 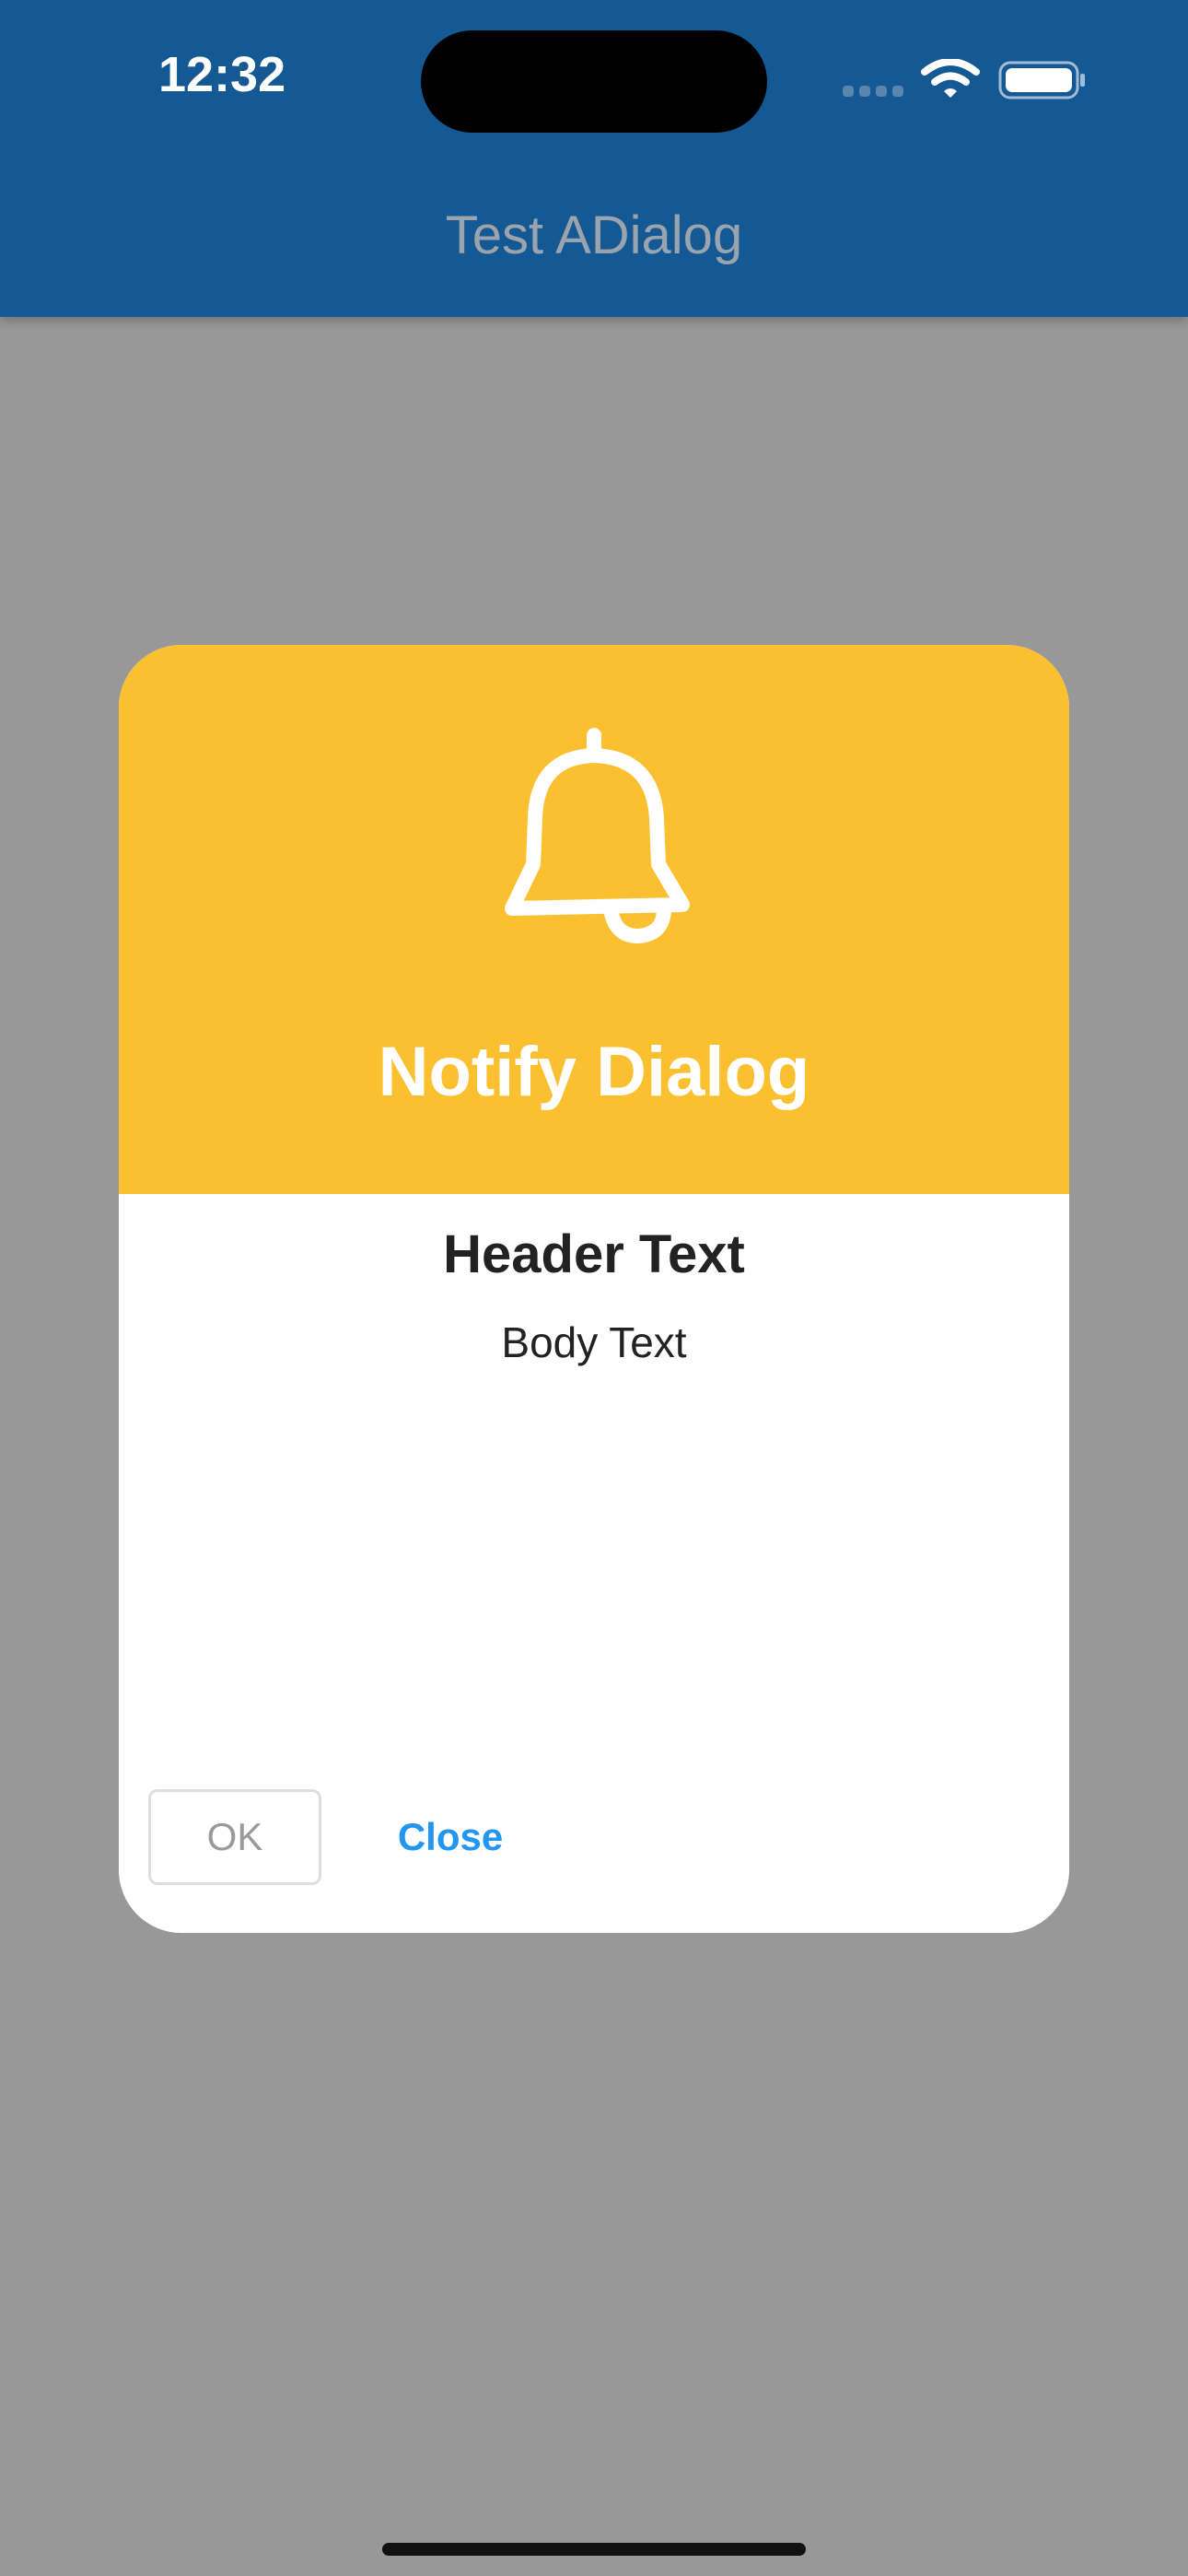 I want to click on cellular-signal-icon, so click(x=873, y=91).